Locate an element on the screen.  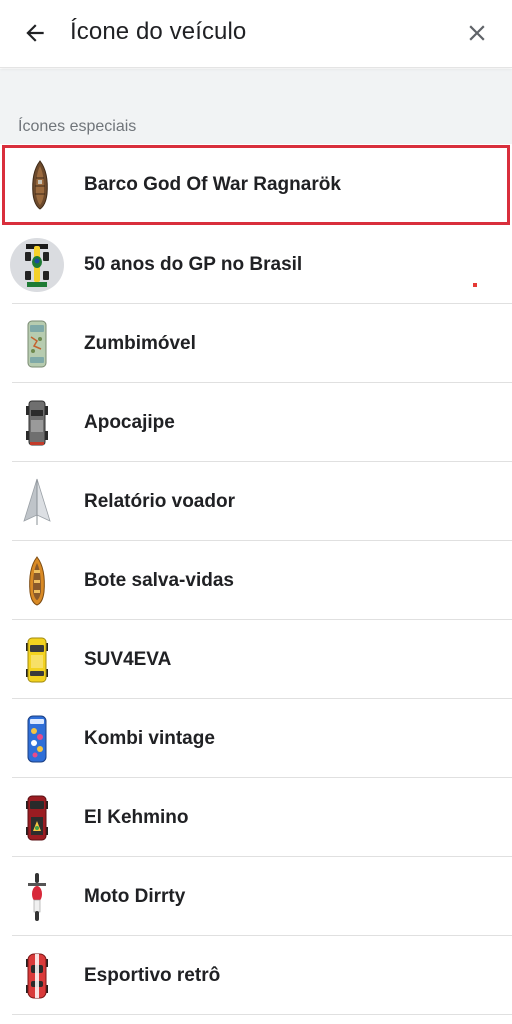
list-item-50-anos-gp: 50 anos do GP no Brasil is located at coordinates (256, 264).